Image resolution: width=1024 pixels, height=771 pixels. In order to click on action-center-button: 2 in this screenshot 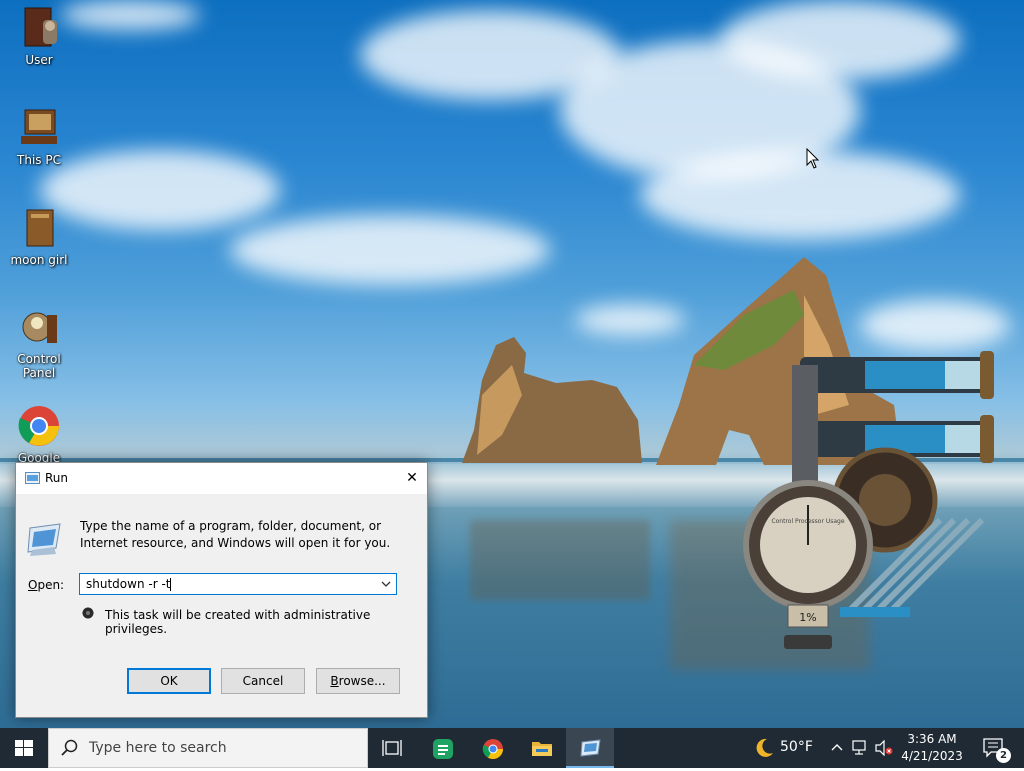, I will do `click(997, 748)`.